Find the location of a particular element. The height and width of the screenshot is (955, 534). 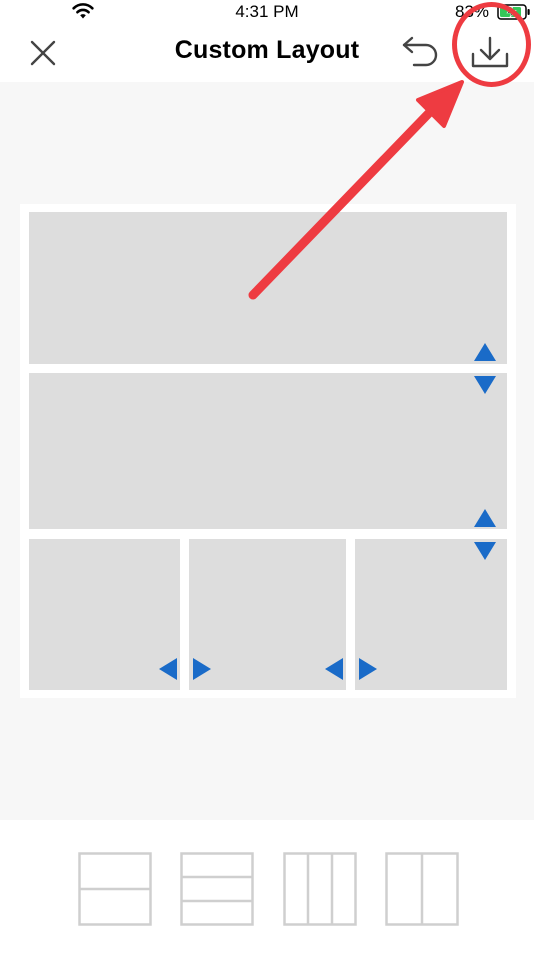

undo-icon is located at coordinates (420, 51).